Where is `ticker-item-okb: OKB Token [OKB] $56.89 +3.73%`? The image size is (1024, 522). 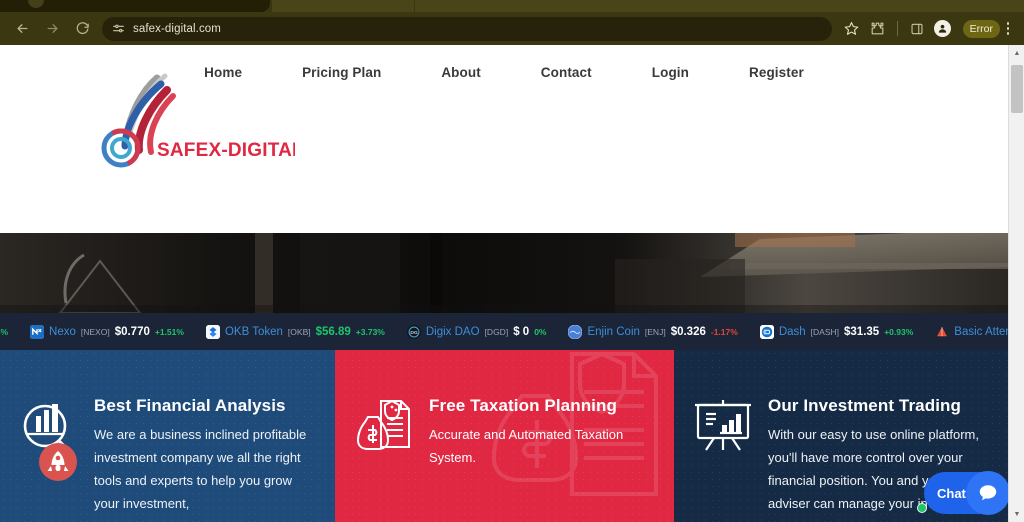 ticker-item-okb: OKB Token [OKB] $56.89 +3.73% is located at coordinates (295, 331).